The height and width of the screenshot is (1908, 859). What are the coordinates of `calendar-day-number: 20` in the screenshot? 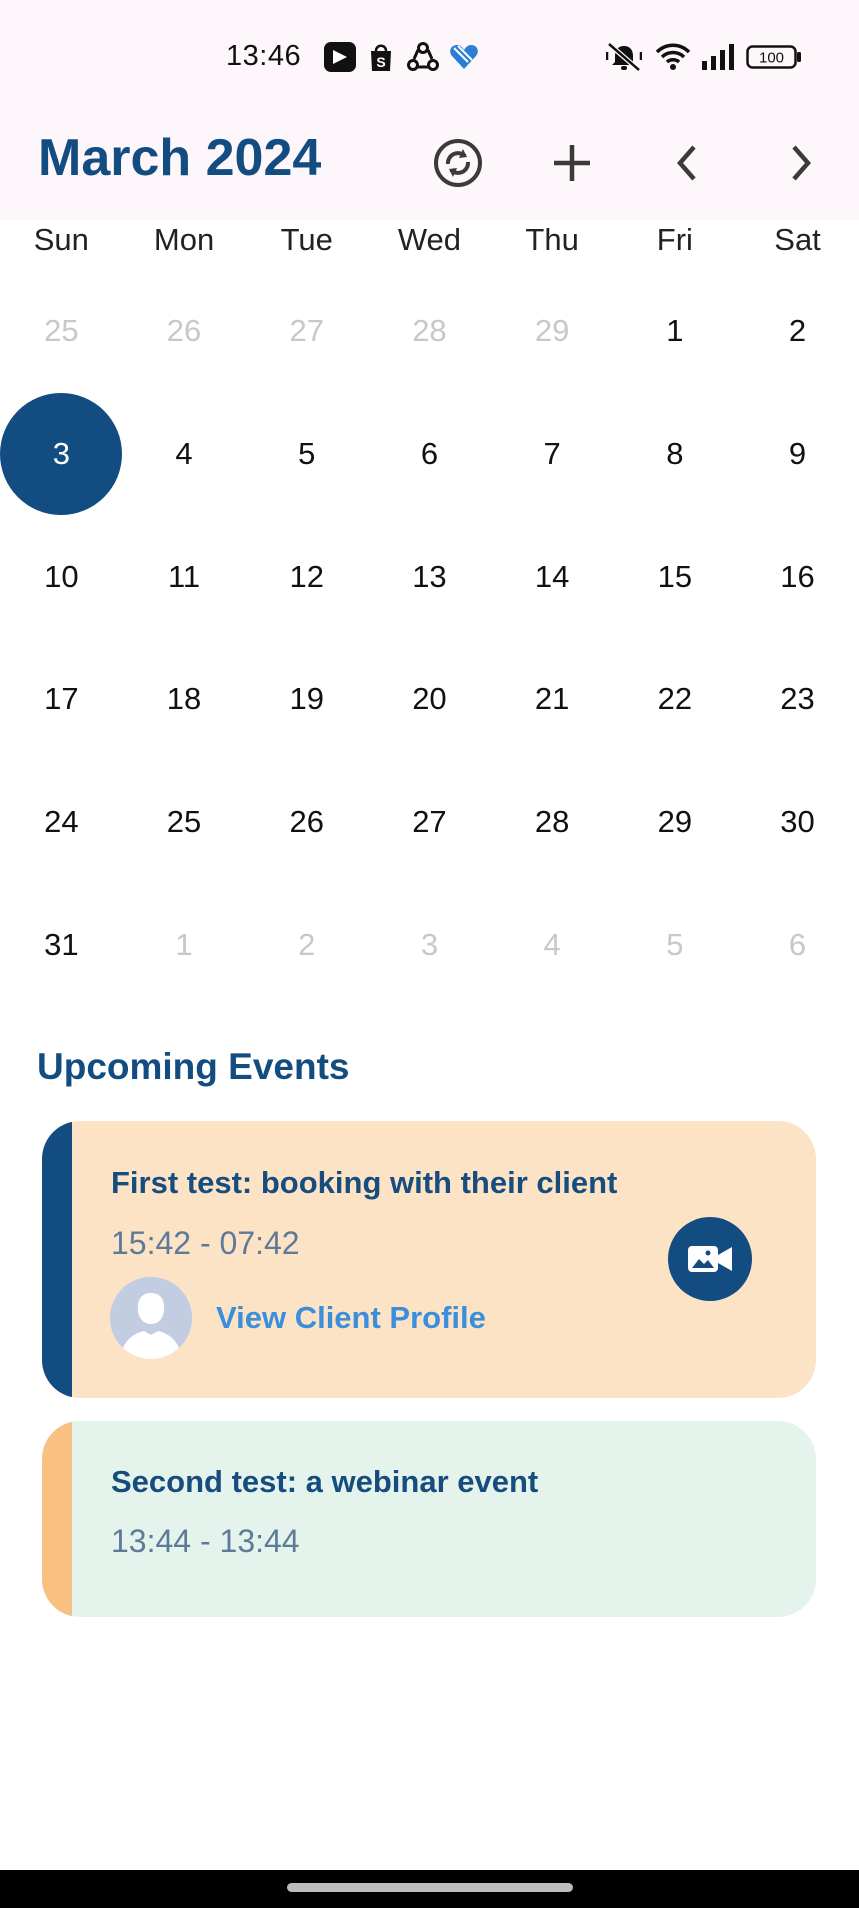 It's located at (429, 699).